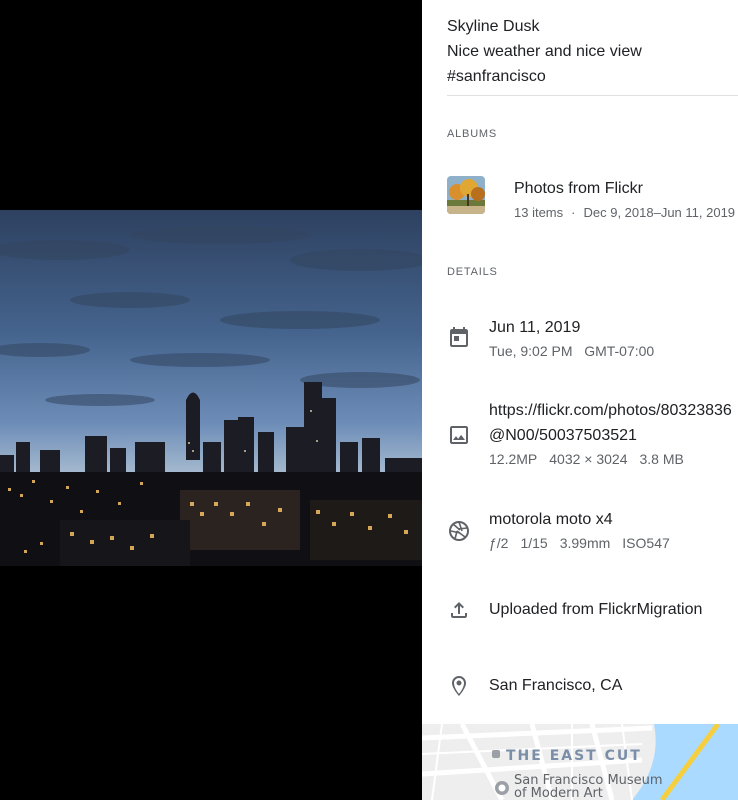  Describe the element at coordinates (661, 459) in the screenshot. I see `file-size: 3.8 MB` at that location.